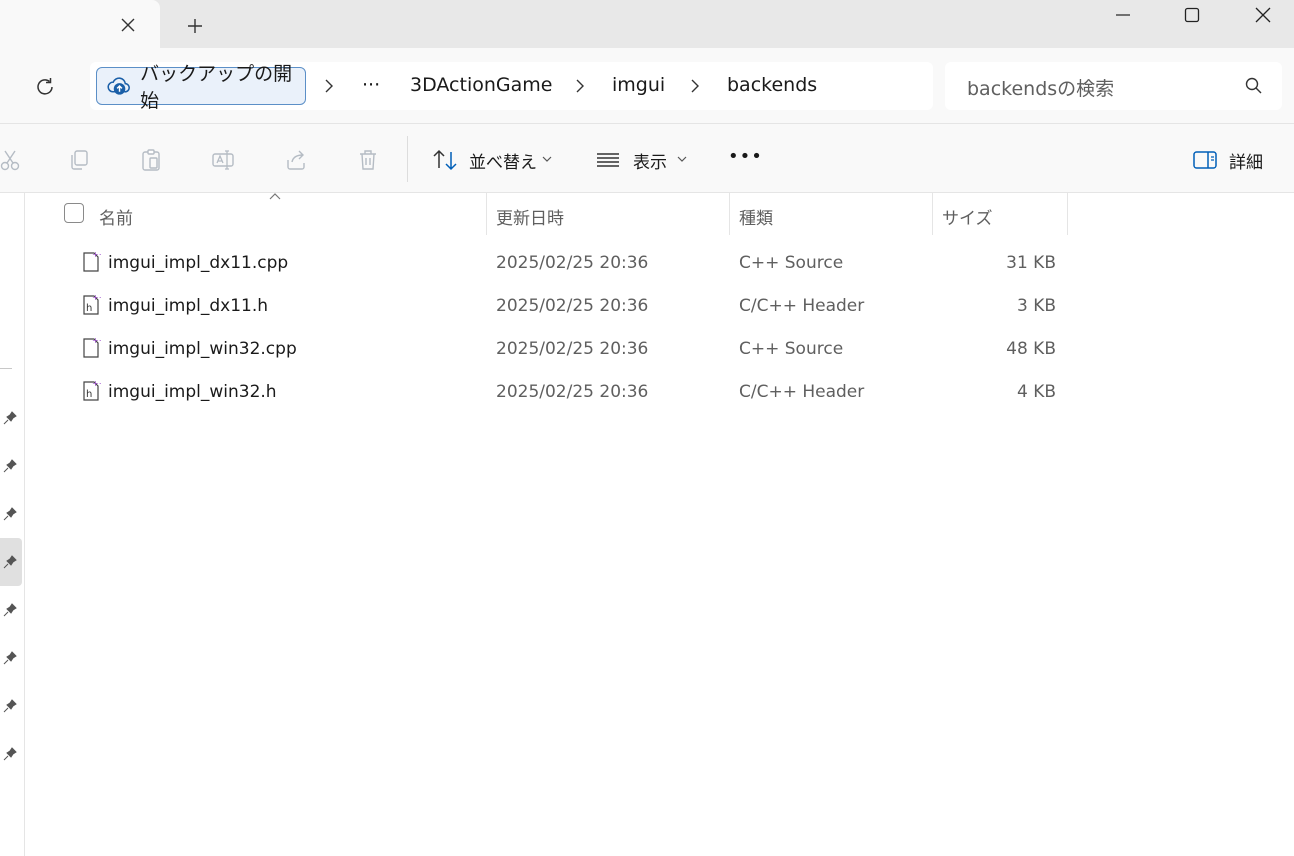 Image resolution: width=1294 pixels, height=856 pixels. Describe the element at coordinates (151, 160) in the screenshot. I see `paste-icon` at that location.